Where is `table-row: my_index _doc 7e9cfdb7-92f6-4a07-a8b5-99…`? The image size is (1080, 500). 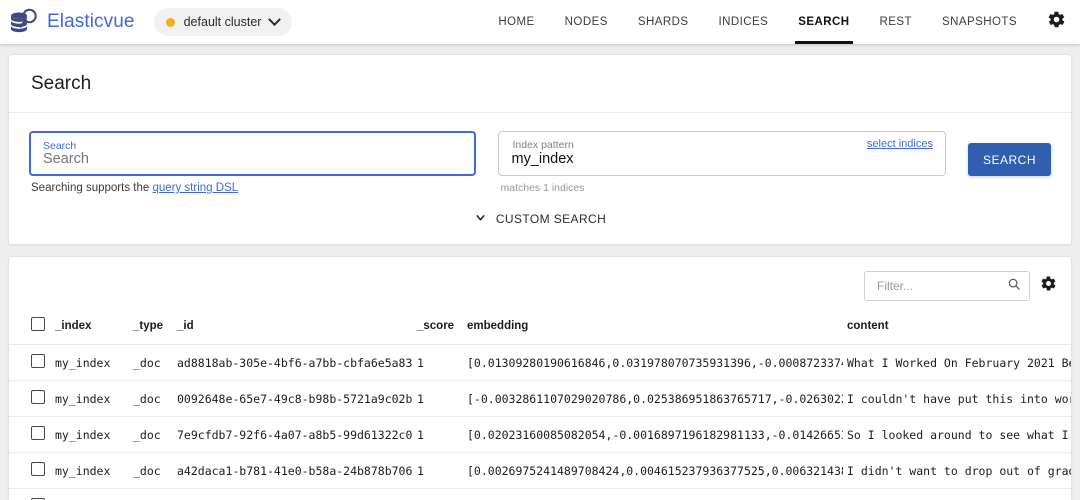
table-row: my_index _doc 7e9cfdb7-92f6-4a07-a8b5-99… is located at coordinates (540, 434).